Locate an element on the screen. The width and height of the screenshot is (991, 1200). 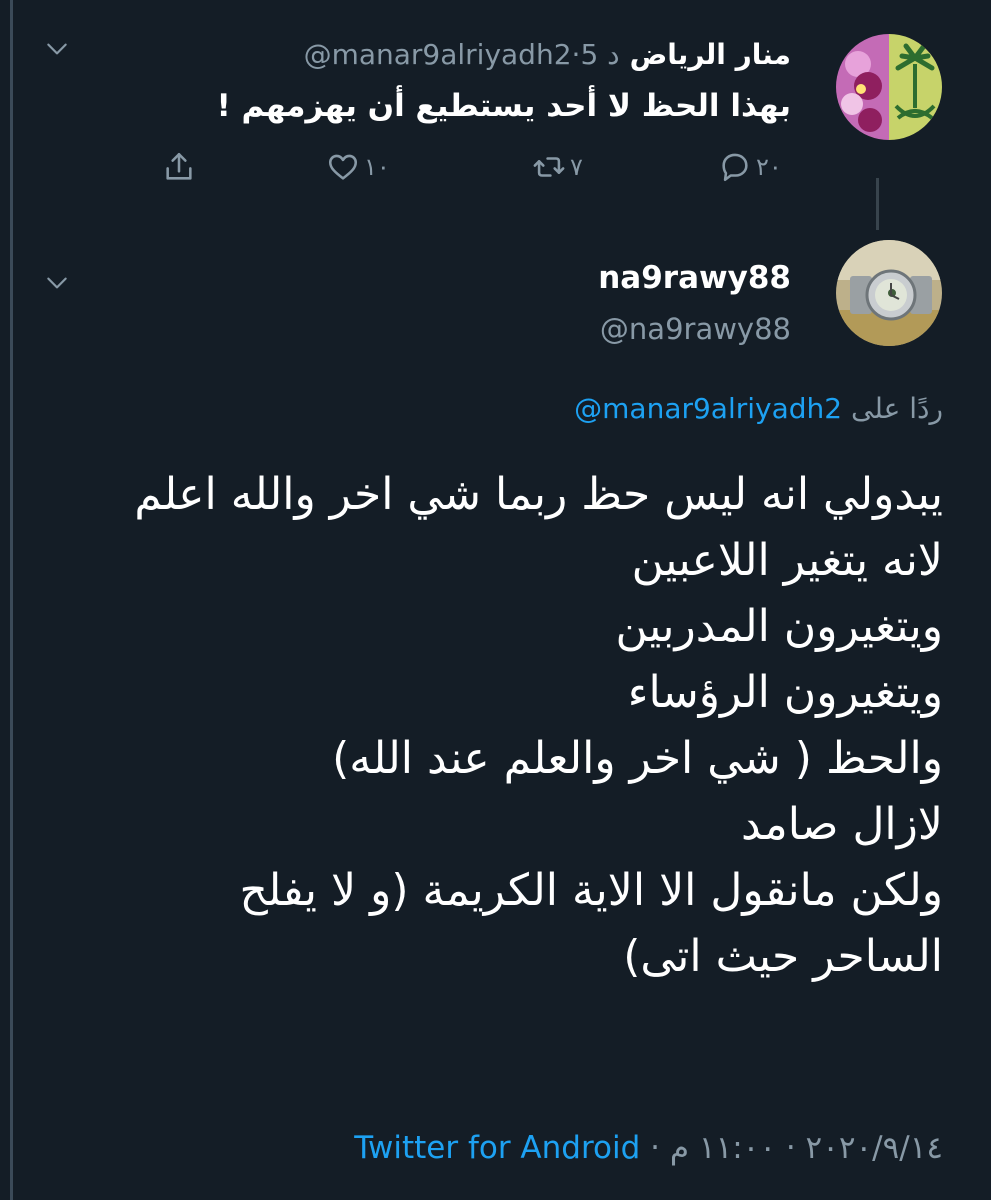
retweet-button: ٧ is located at coordinates (557, 167).